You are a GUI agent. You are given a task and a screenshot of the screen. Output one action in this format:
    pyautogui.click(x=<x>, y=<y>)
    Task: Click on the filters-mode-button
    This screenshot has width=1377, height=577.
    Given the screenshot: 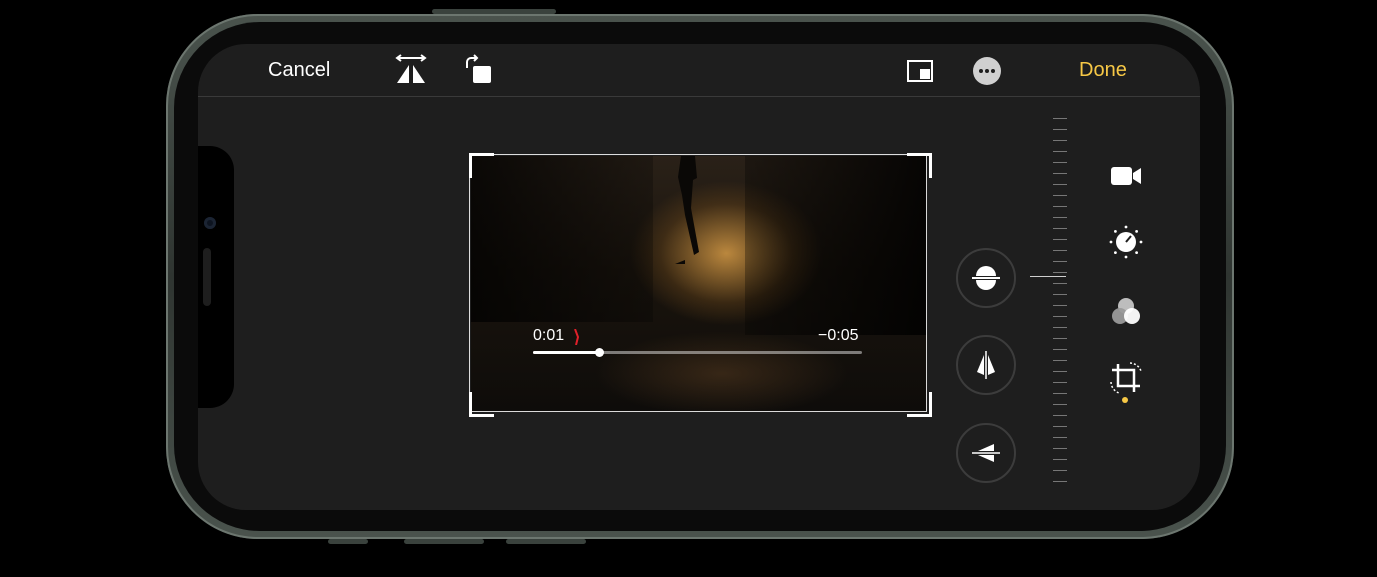 What is the action you would take?
    pyautogui.click(x=1126, y=312)
    